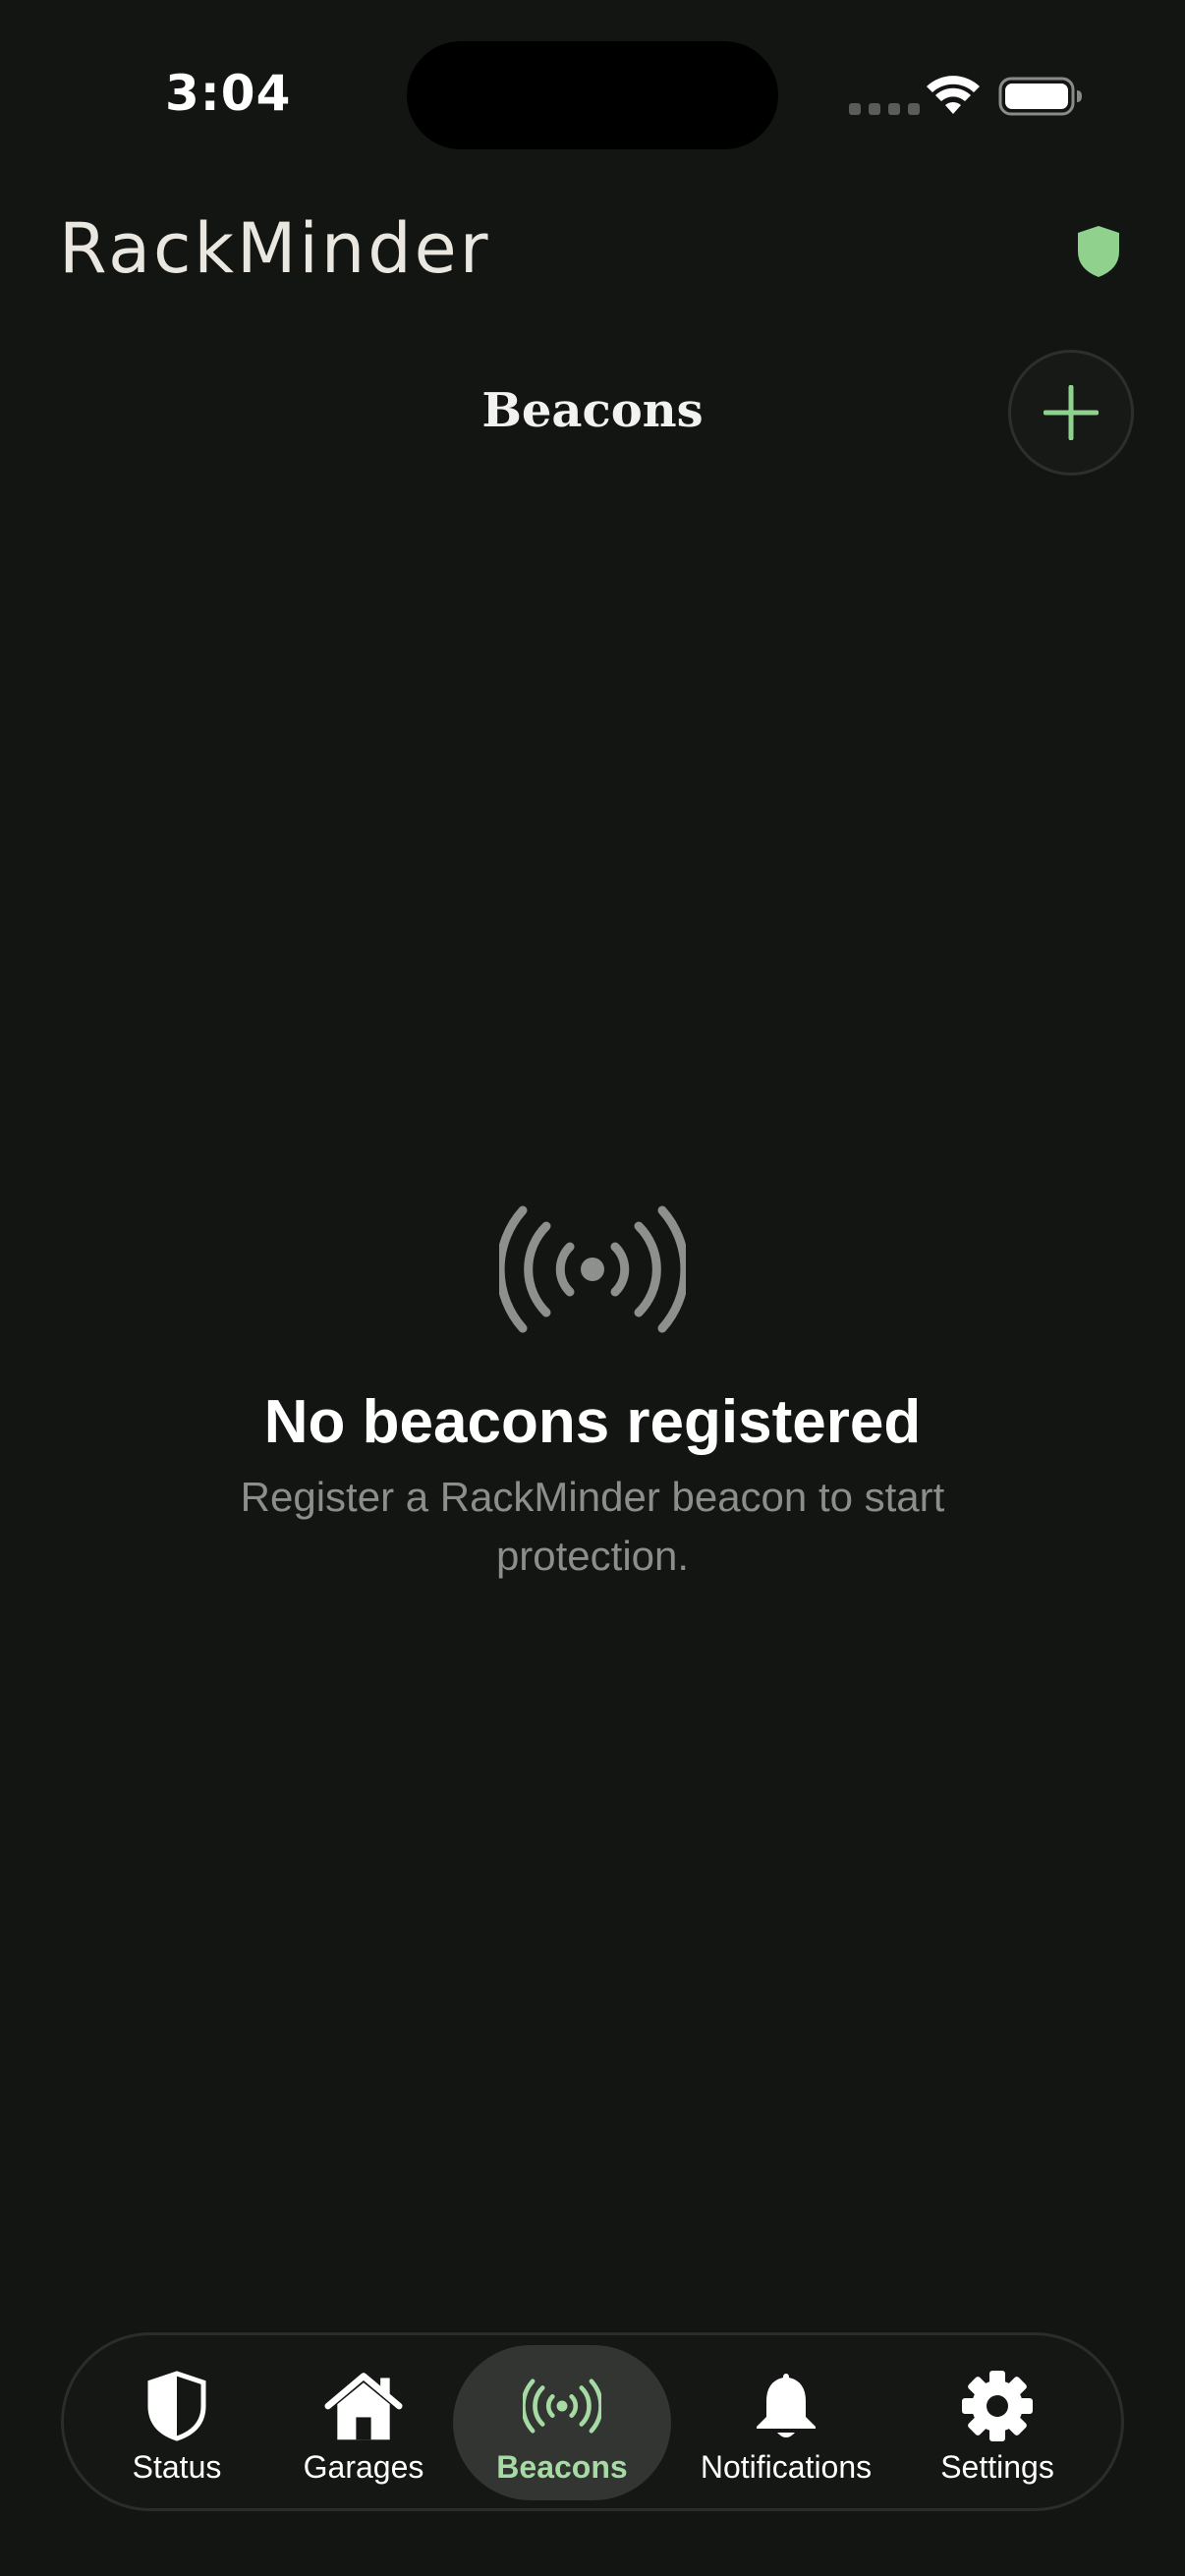  I want to click on add-beacon-button, so click(1071, 413).